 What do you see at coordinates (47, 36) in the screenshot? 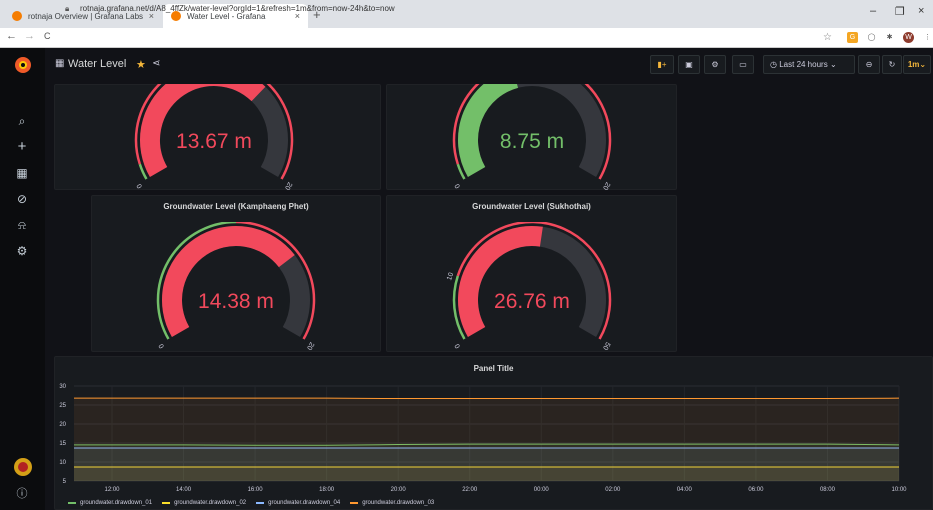
I see `reload-button: C` at bounding box center [47, 36].